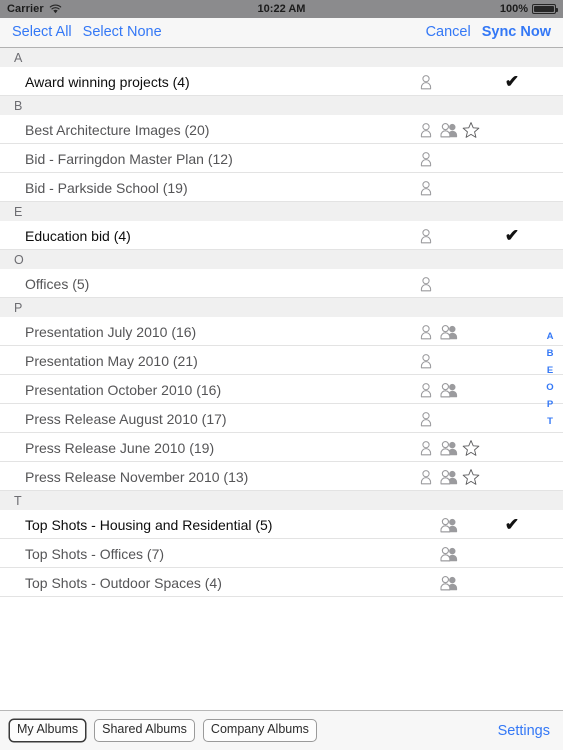  What do you see at coordinates (281, 476) in the screenshot?
I see `album-row: Press Release November 2010 (13)` at bounding box center [281, 476].